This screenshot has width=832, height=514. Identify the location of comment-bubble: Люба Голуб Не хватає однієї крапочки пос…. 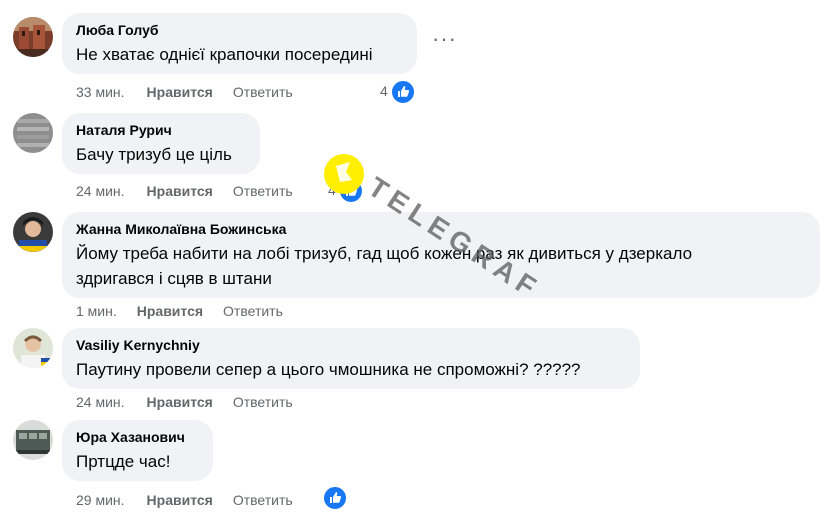
(239, 43).